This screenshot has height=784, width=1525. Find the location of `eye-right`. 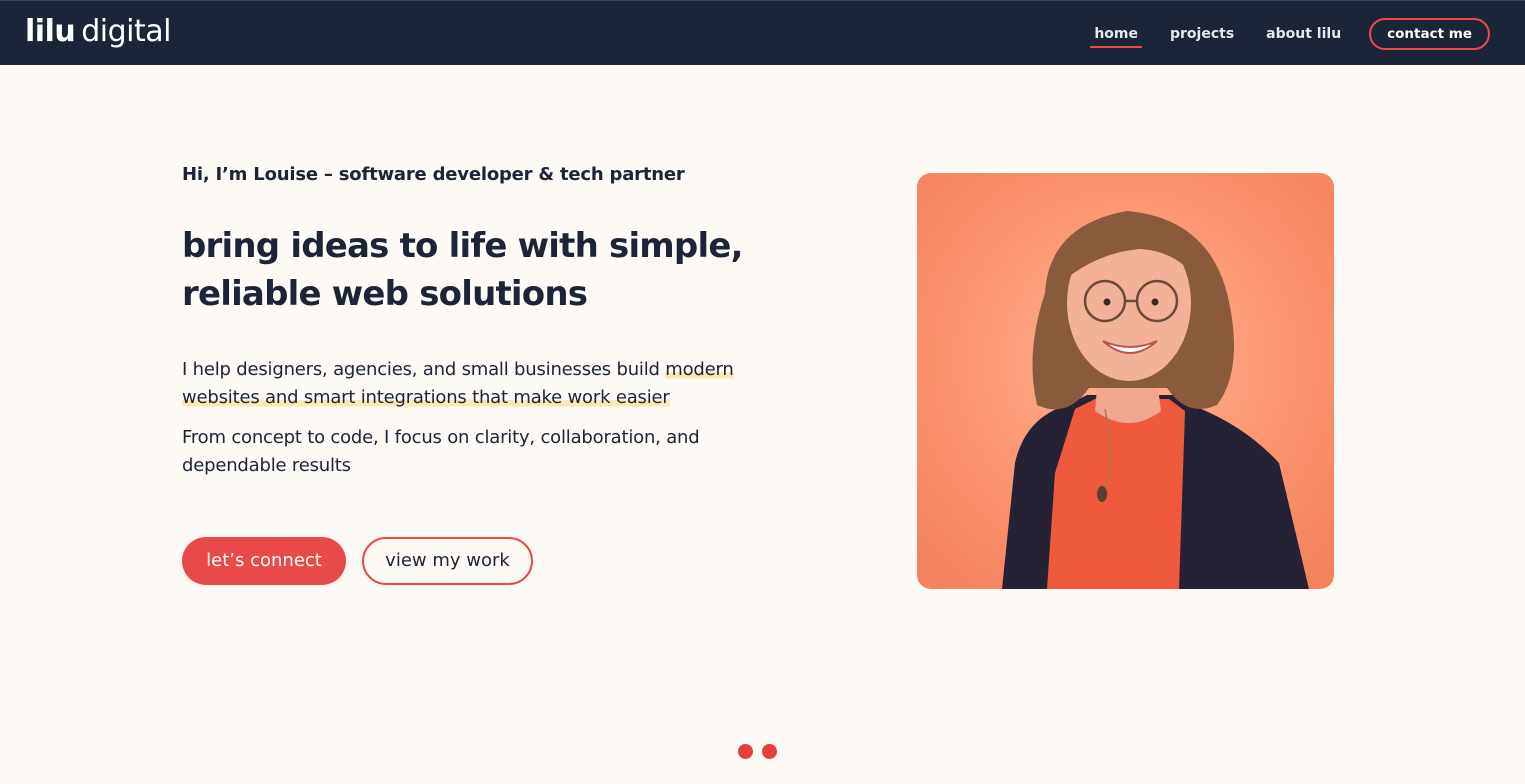

eye-right is located at coordinates (1155, 302).